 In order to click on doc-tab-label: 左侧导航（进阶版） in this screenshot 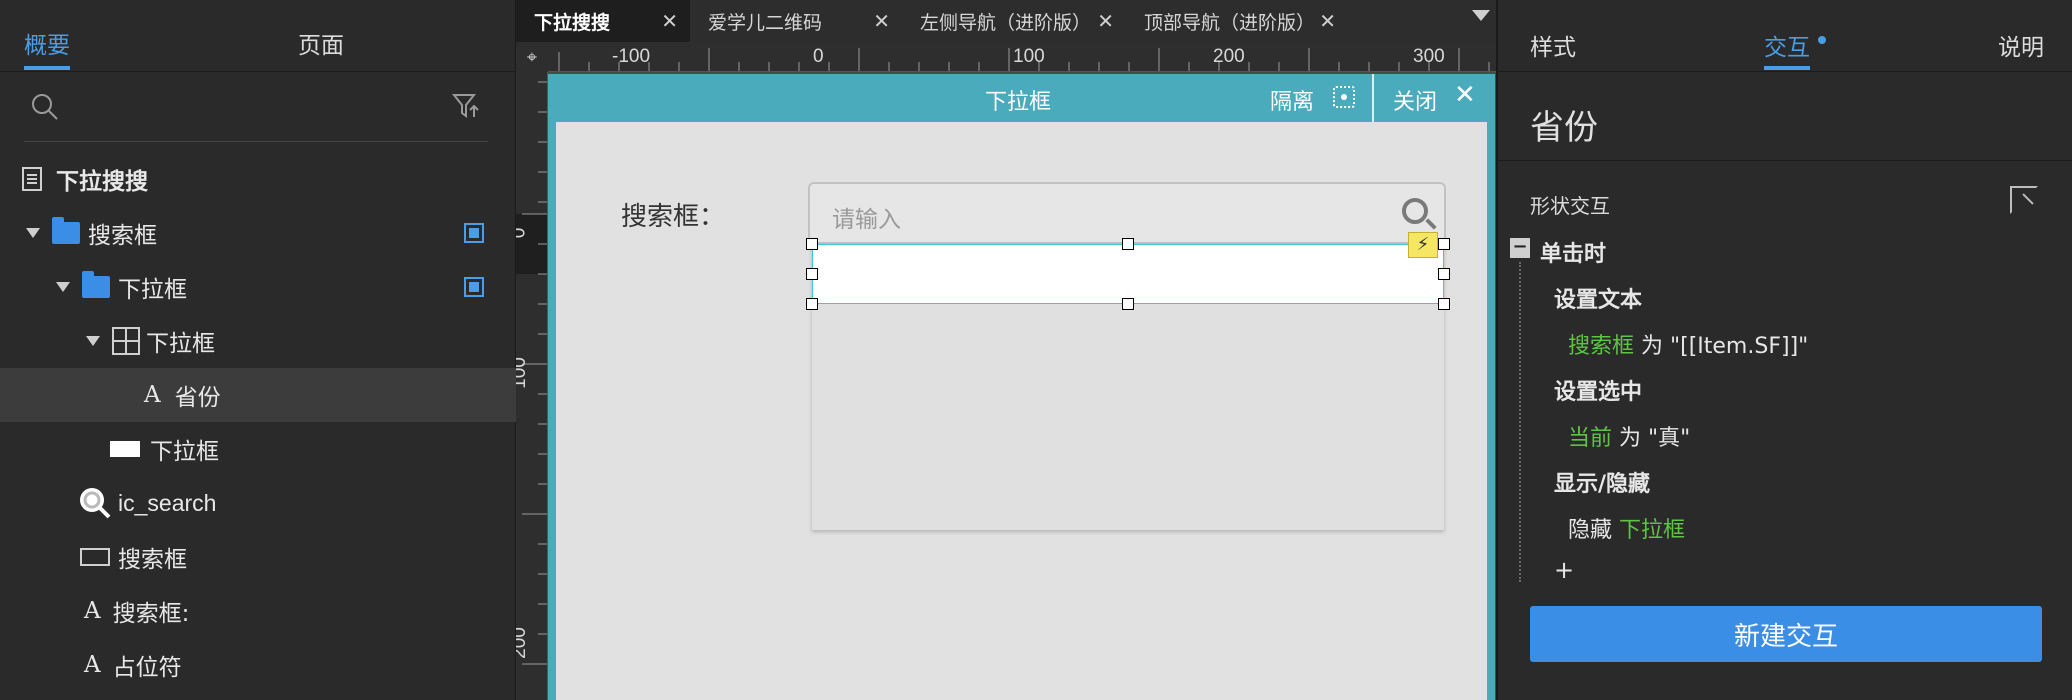, I will do `click(1006, 22)`.